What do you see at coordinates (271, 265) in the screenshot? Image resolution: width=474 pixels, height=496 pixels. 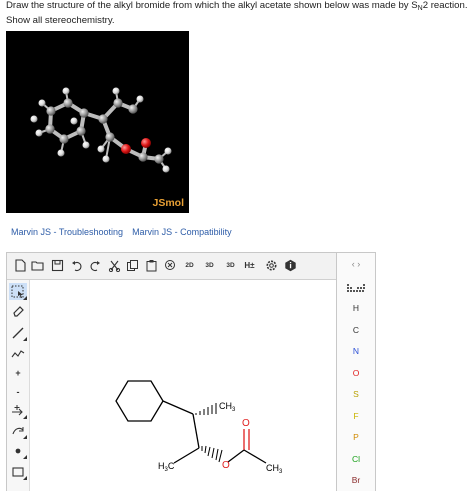 I see `settings-icon` at bounding box center [271, 265].